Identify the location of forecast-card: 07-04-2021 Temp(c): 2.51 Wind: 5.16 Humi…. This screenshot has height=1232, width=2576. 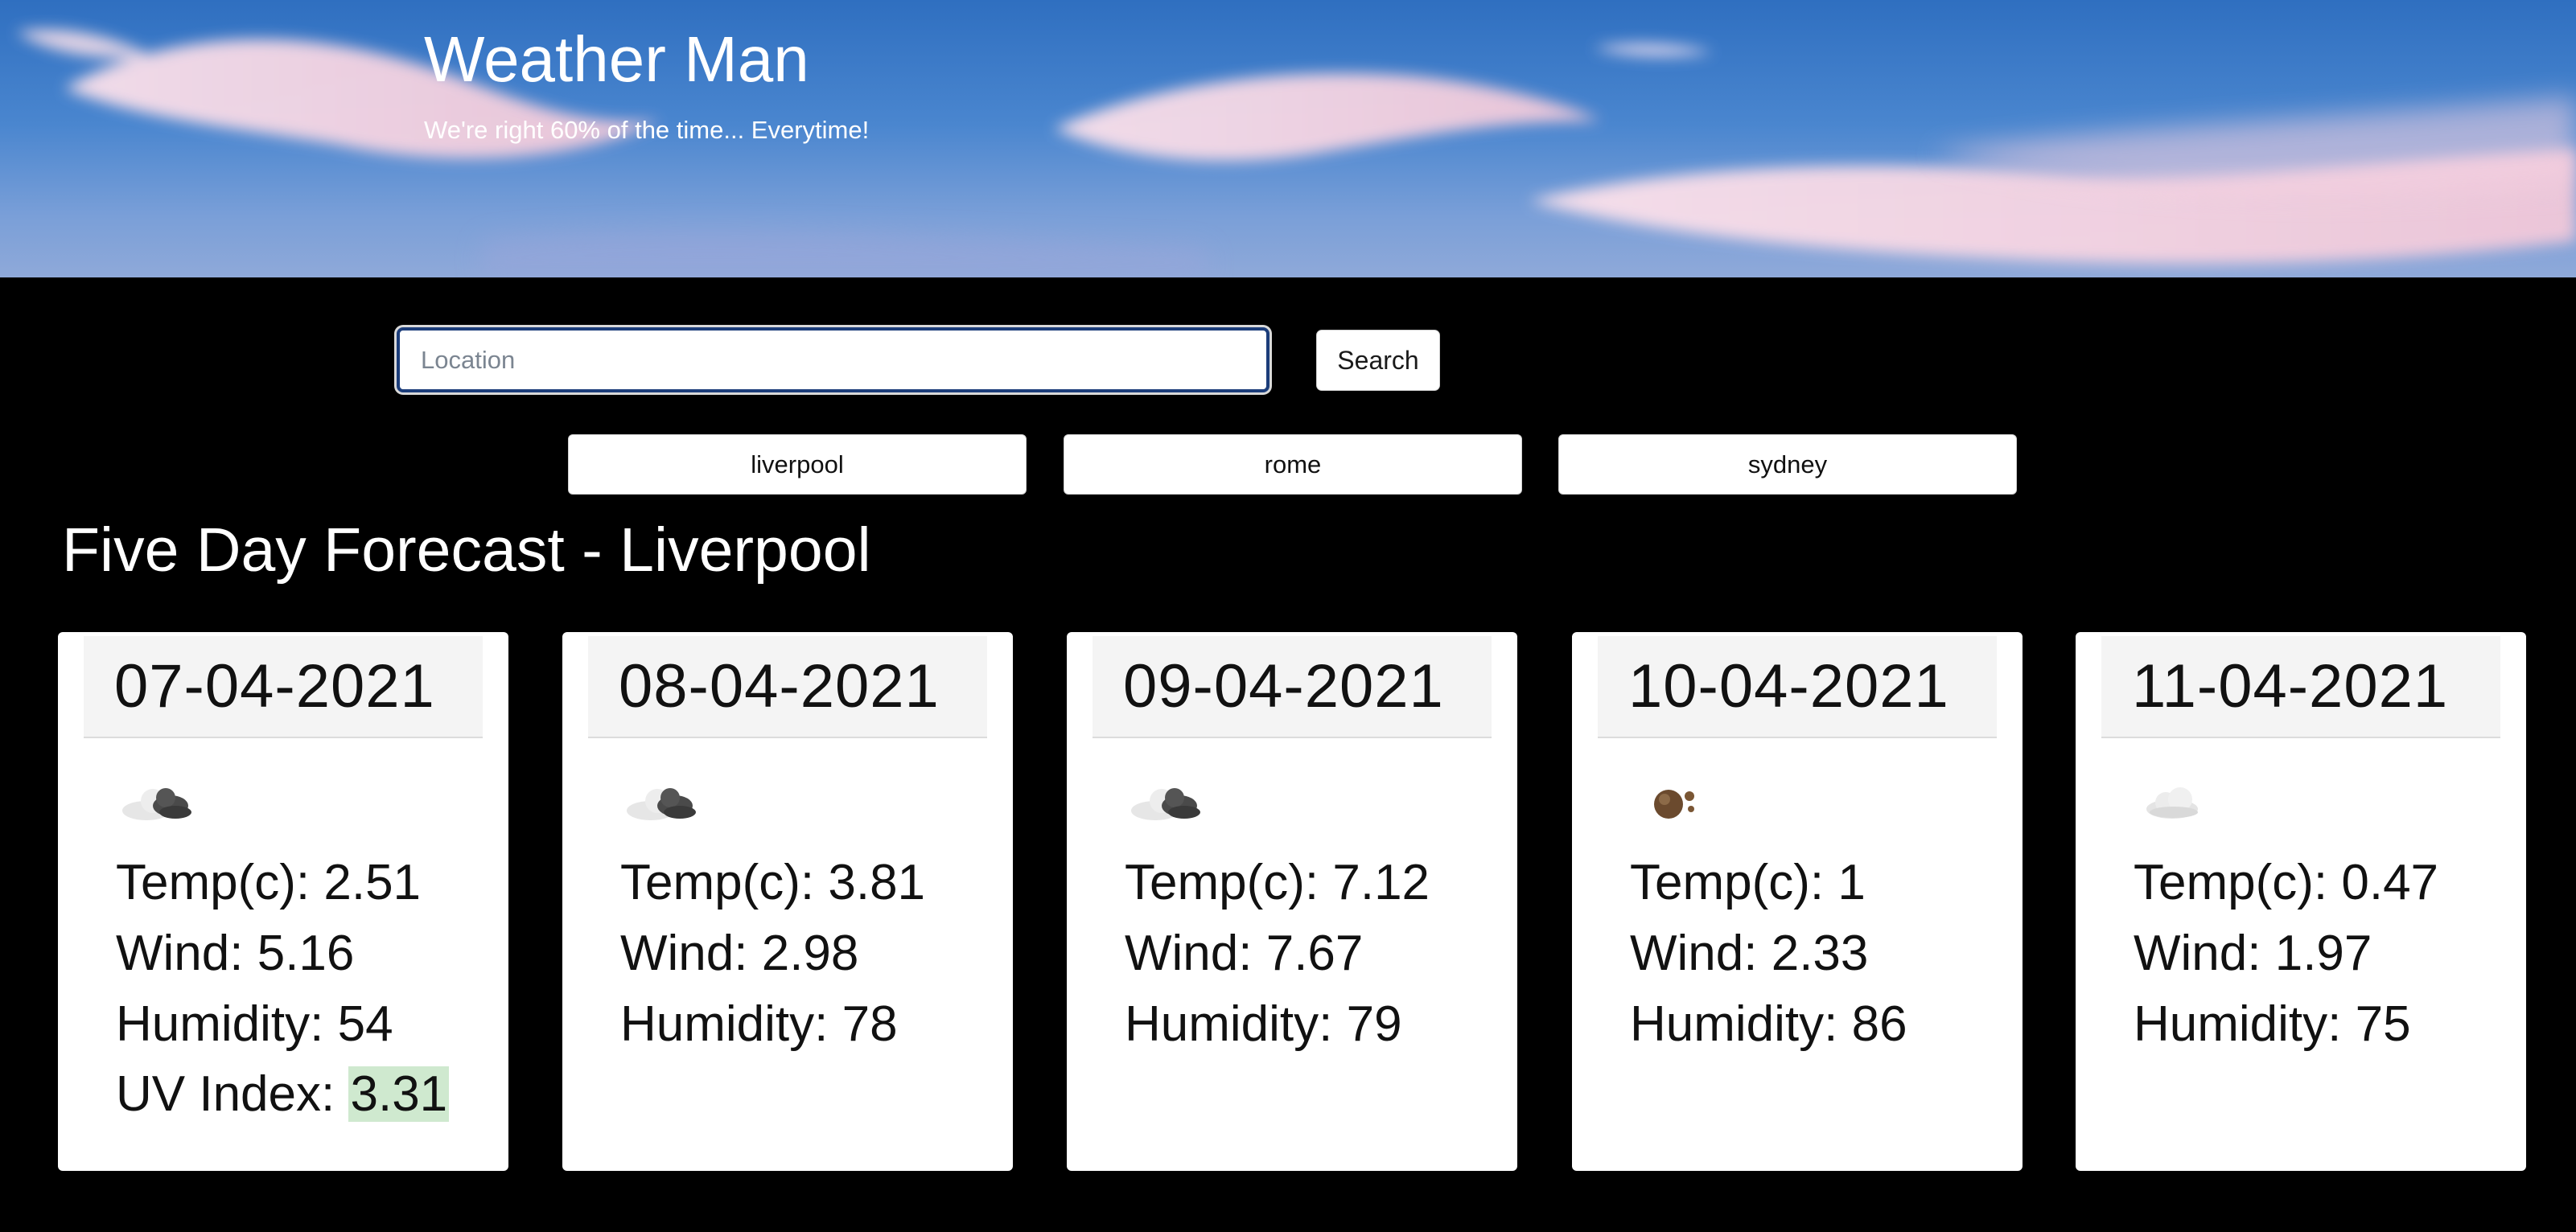
(283, 901).